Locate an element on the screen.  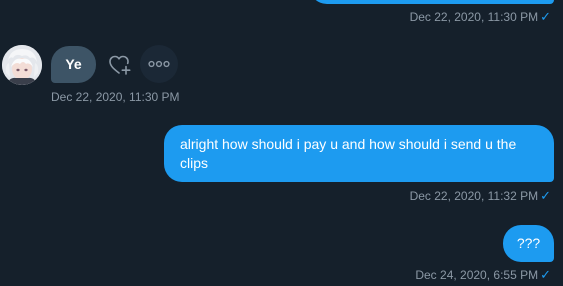
message-meta: Dec 22, 2020, 11:30 PM is located at coordinates (115, 97).